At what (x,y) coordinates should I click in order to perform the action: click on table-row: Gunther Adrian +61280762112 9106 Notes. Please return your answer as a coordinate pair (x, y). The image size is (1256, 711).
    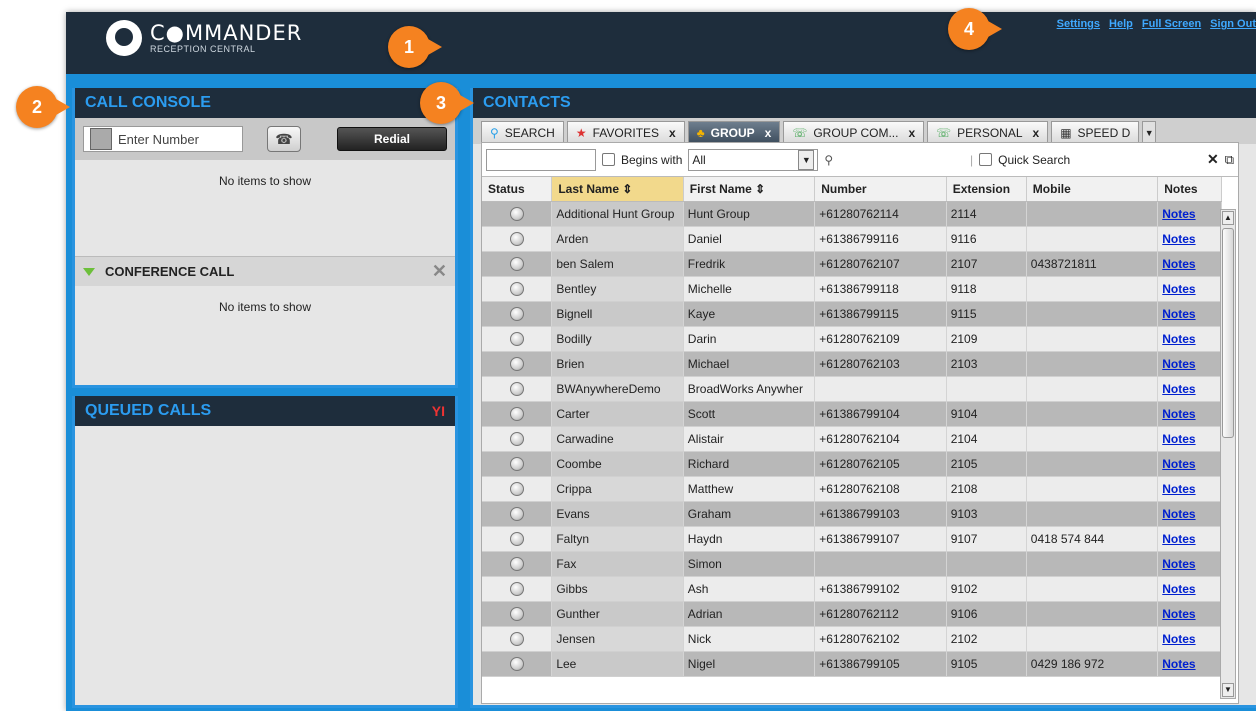
    Looking at the image, I should click on (852, 614).